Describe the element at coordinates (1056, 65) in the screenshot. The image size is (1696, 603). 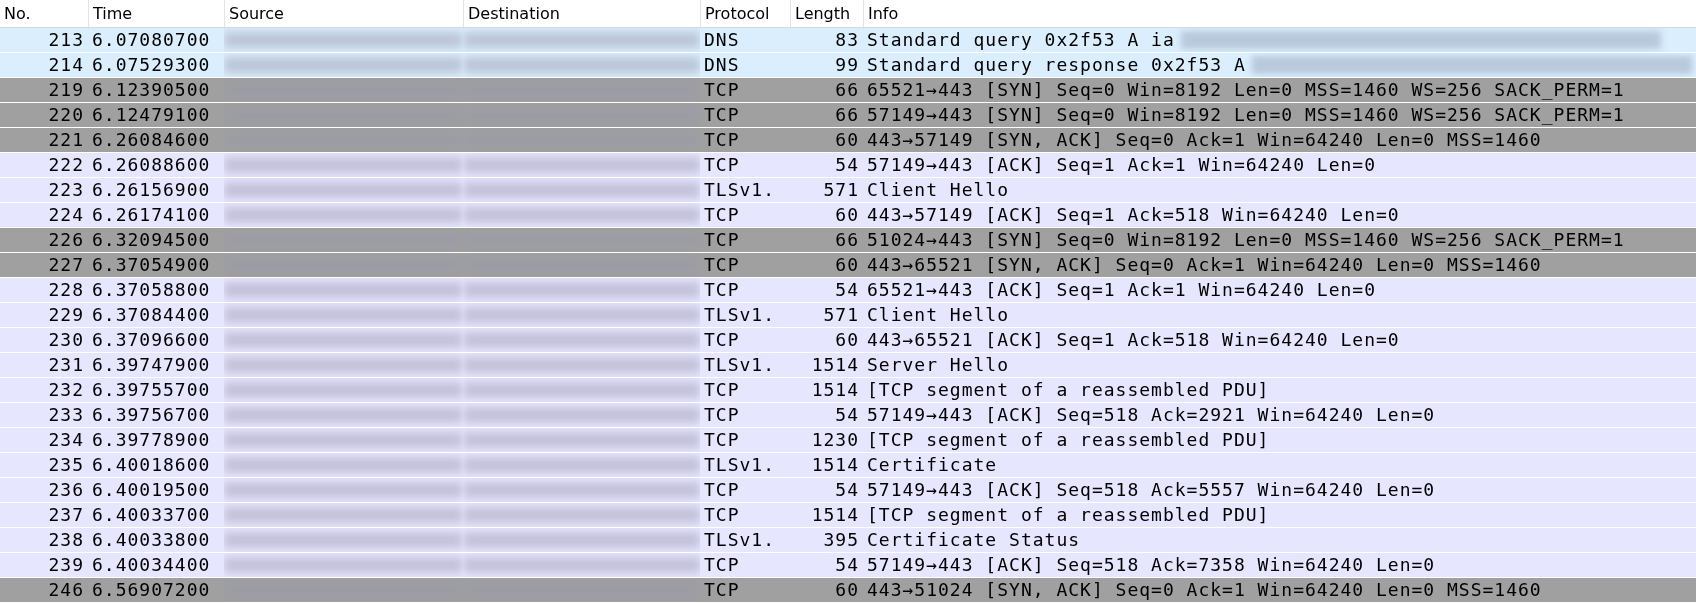
I see `info-cell: Standard query response 0x2f53 A` at that location.